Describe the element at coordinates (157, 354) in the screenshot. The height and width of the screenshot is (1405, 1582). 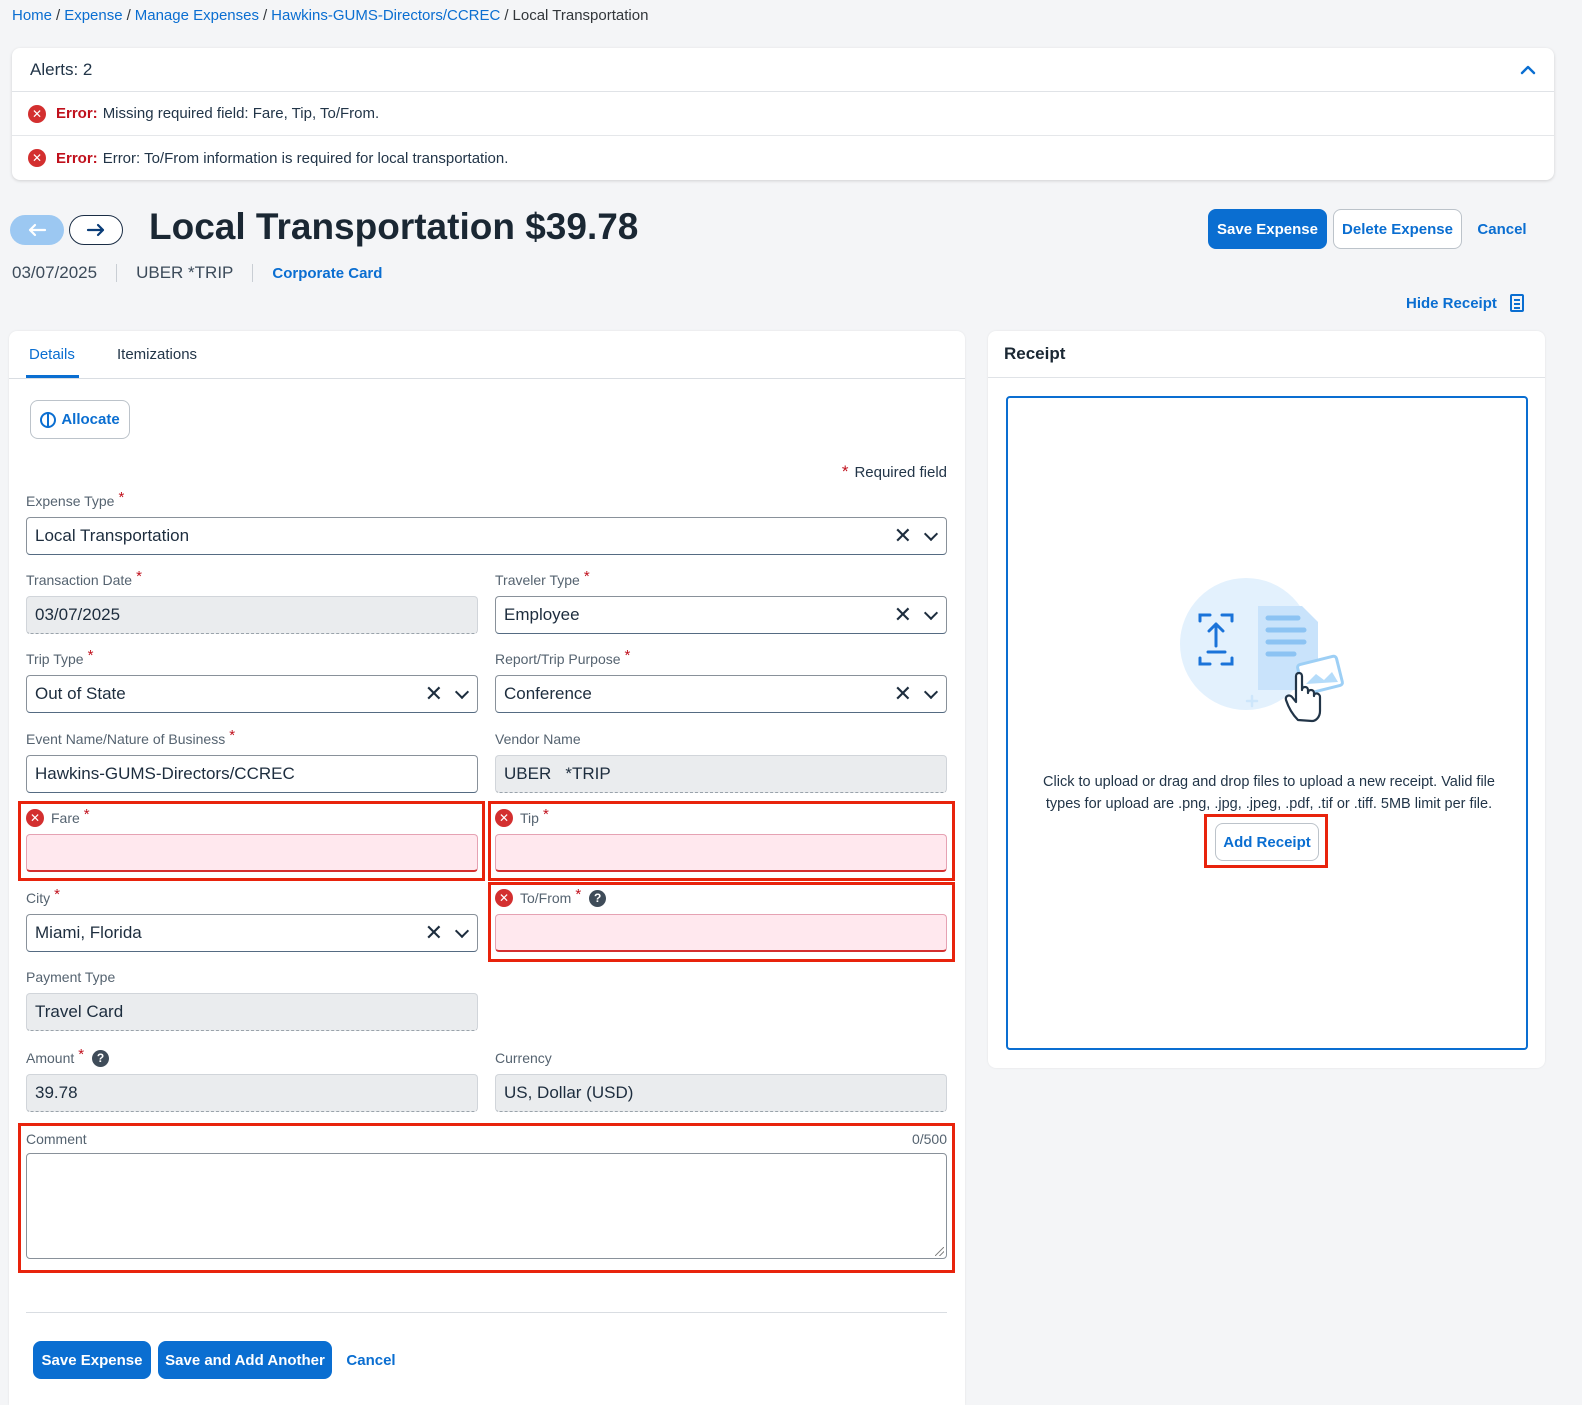
I see `tab-itemizations: Itemizations` at that location.